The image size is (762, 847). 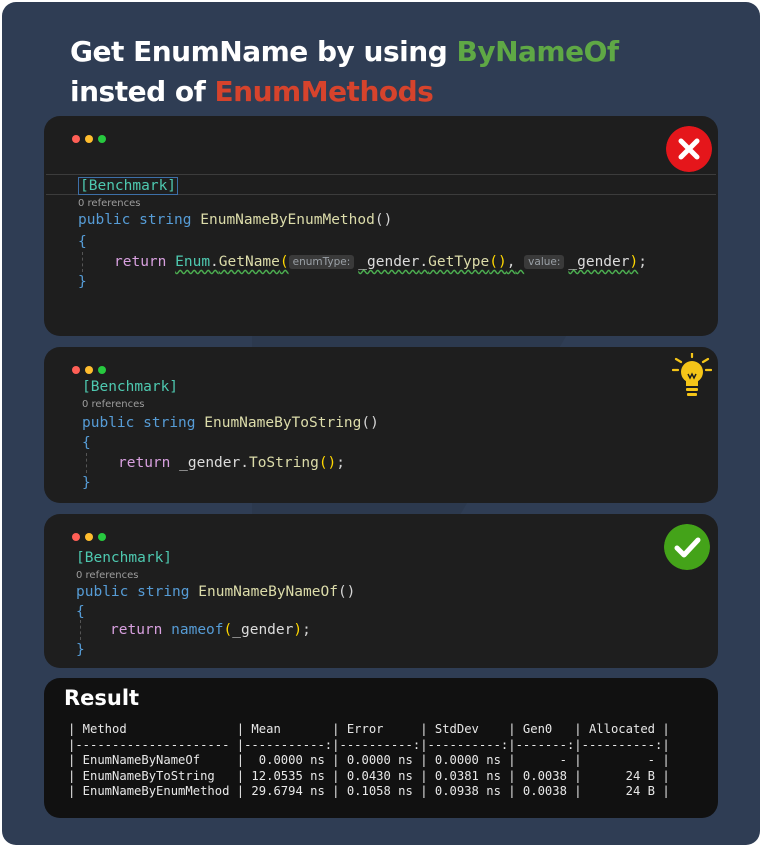 What do you see at coordinates (235, 220) in the screenshot?
I see `method-signature: public string EnumNameByEnumMethod()` at bounding box center [235, 220].